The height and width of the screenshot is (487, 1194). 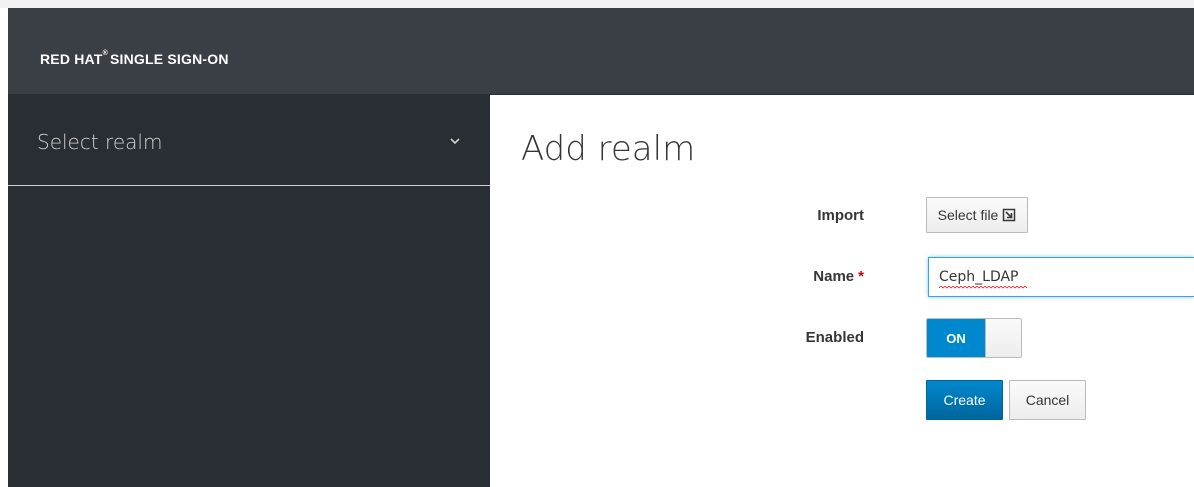 I want to click on realm-name-input, so click(x=1061, y=277).